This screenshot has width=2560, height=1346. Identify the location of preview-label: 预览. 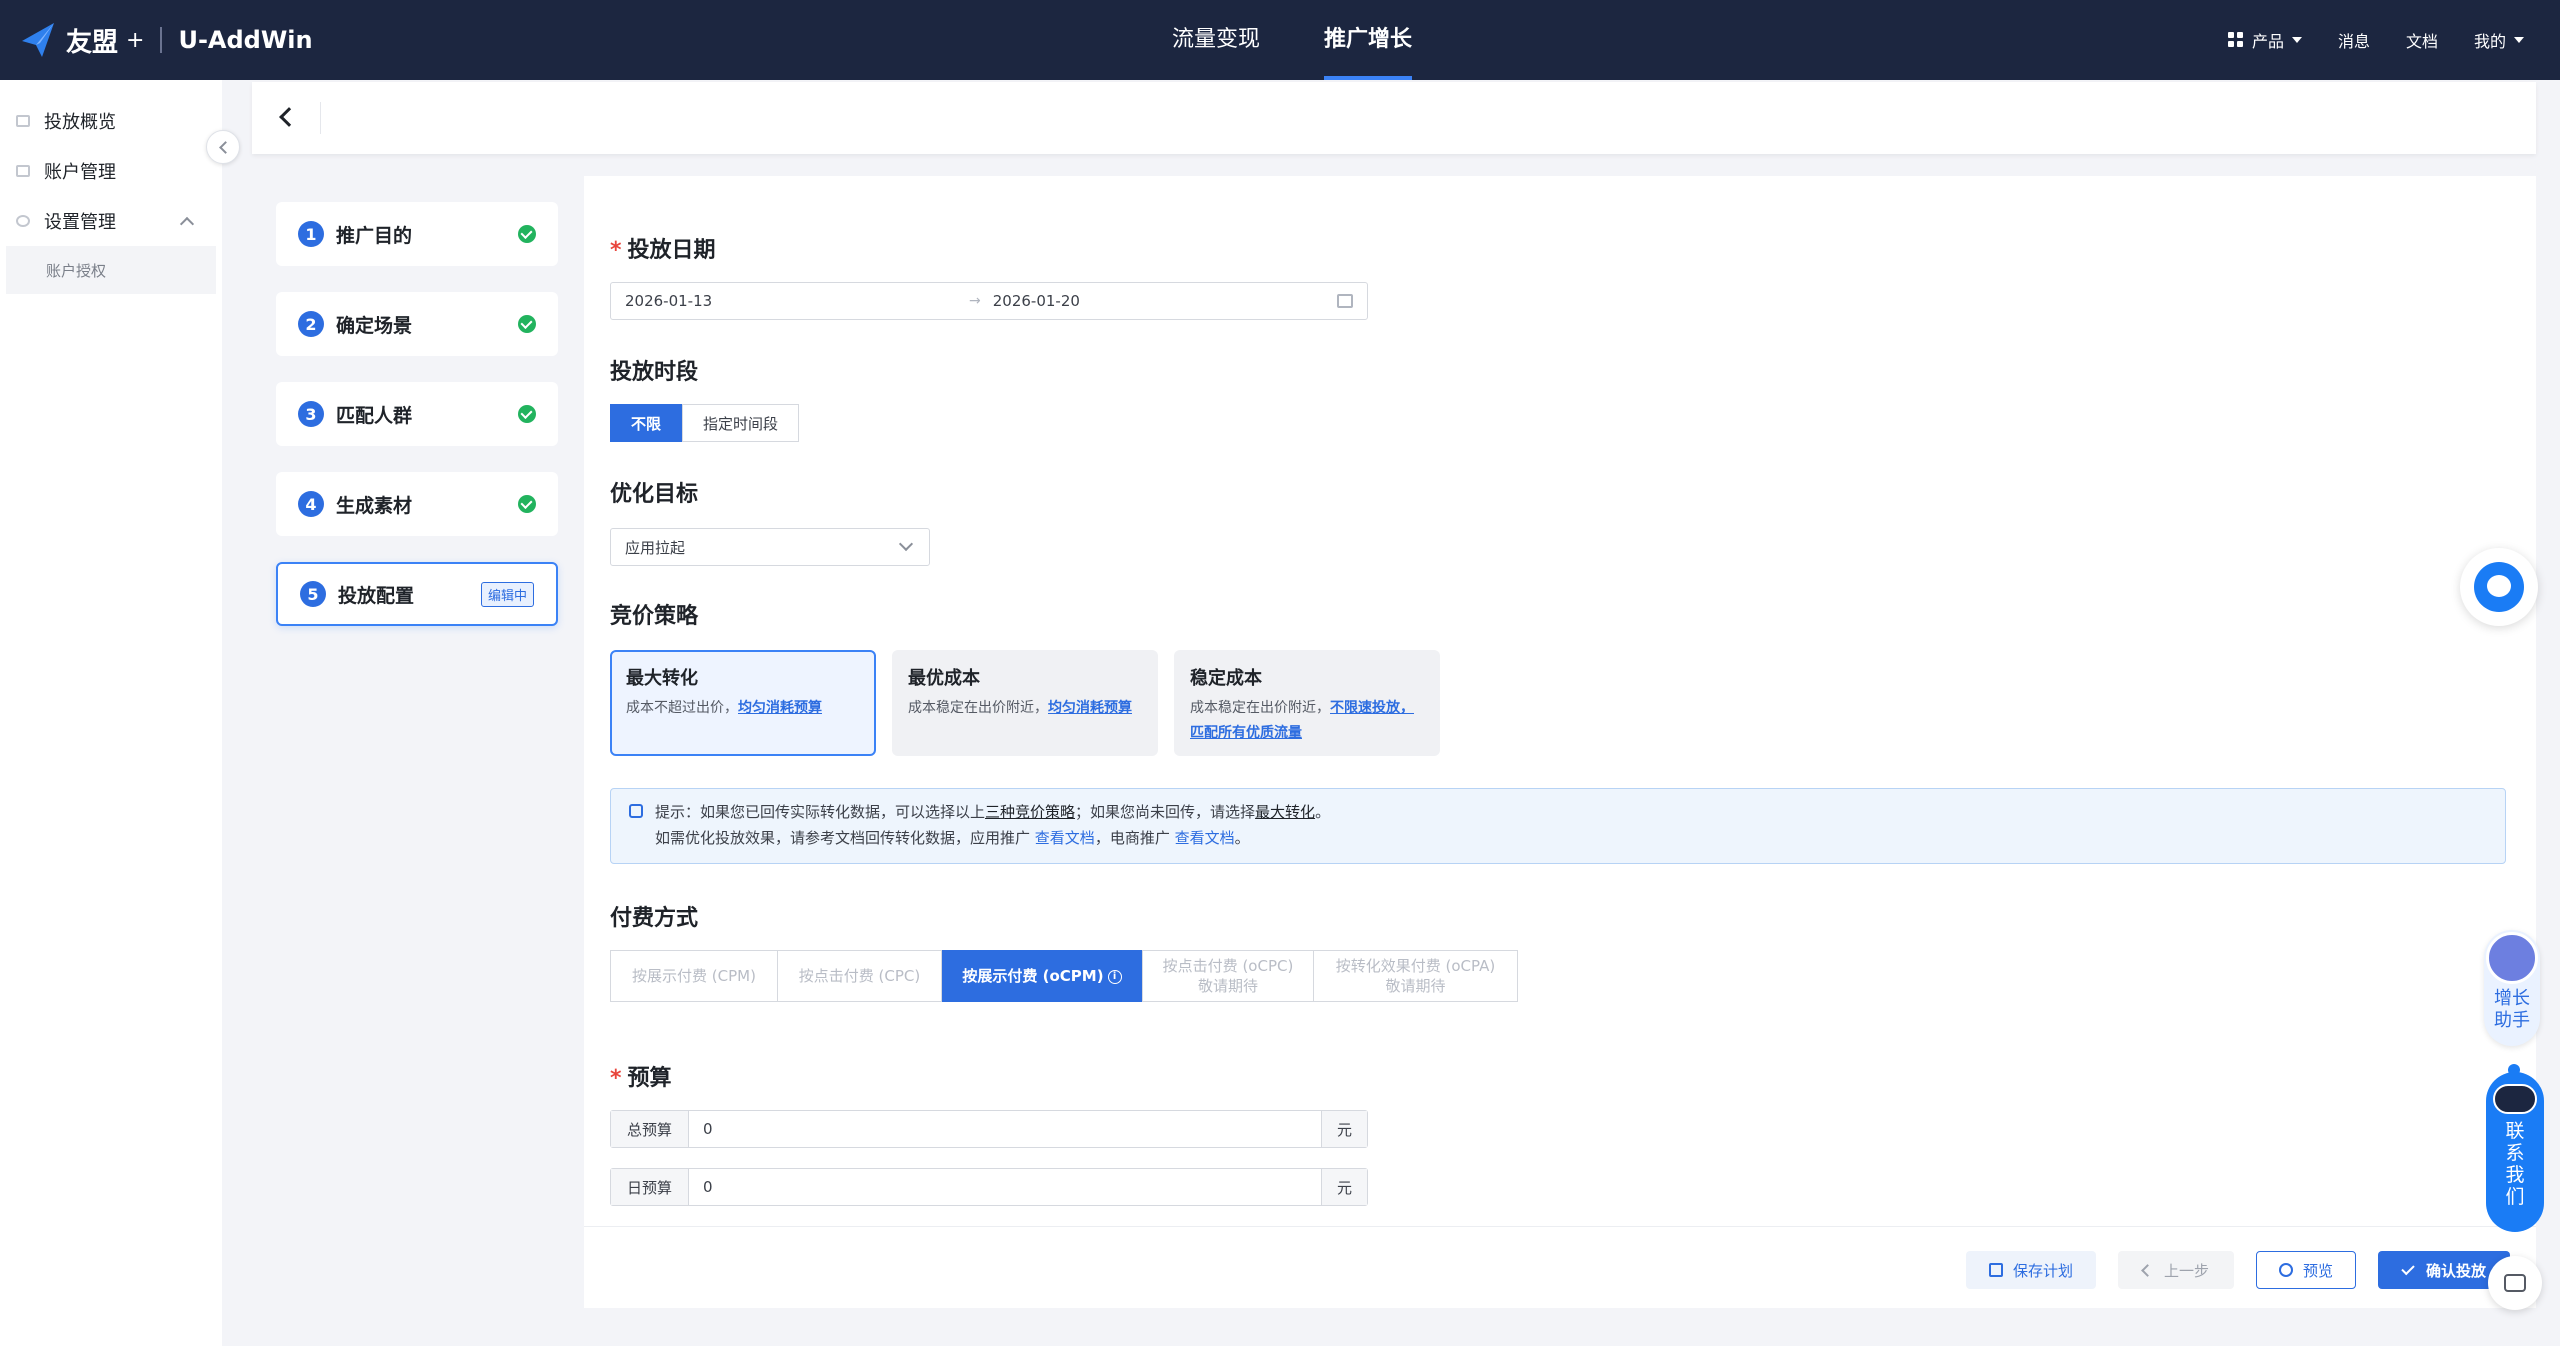
(2317, 1270).